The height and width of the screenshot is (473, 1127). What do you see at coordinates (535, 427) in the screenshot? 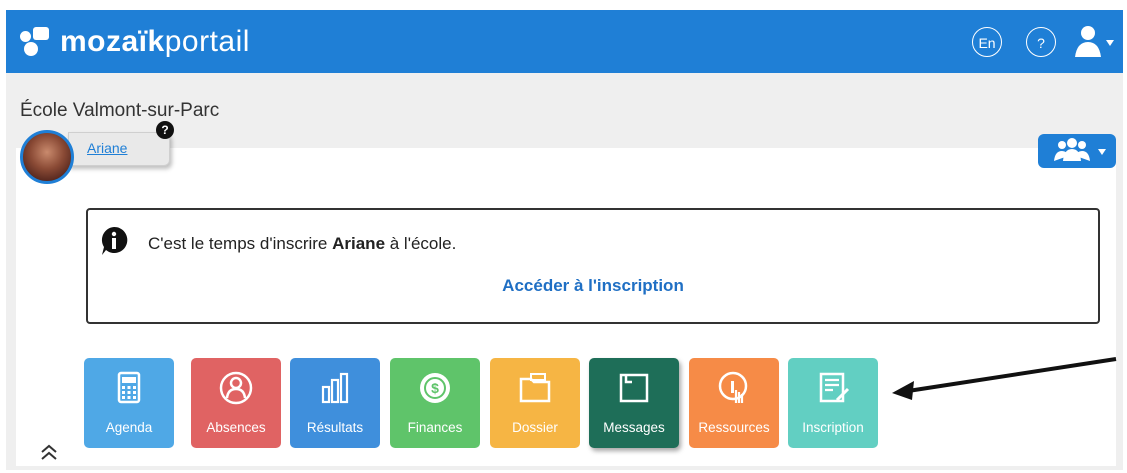
I see `tile-label: Dossier` at bounding box center [535, 427].